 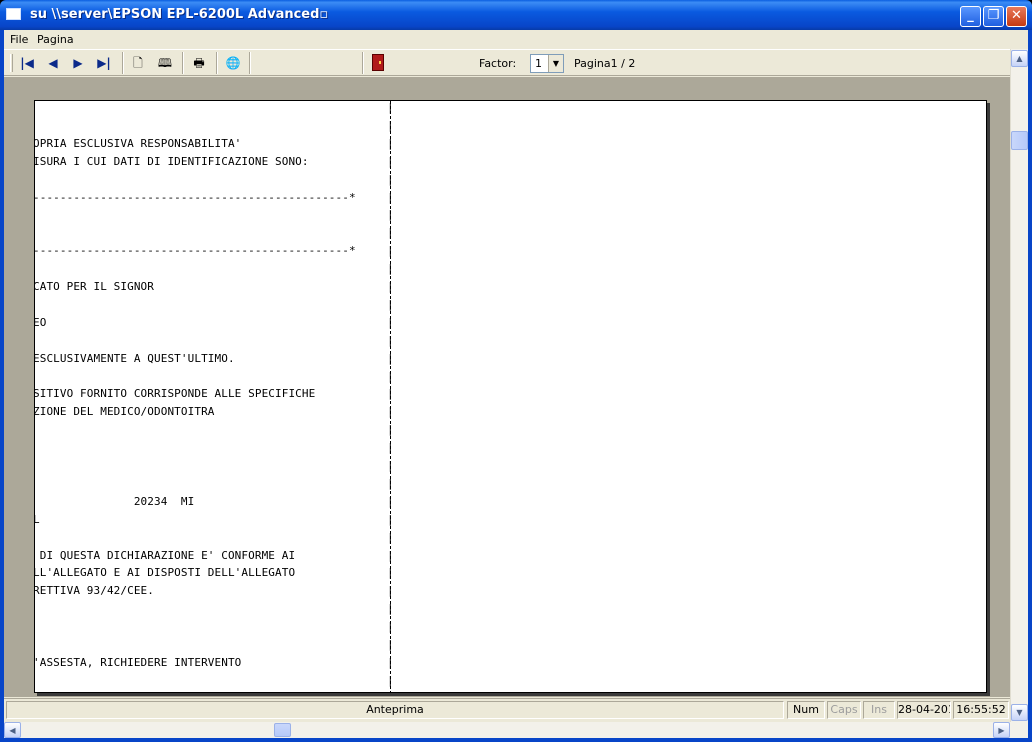 I want to click on document-line: DI QUESTA DICHIARAZIONE E' CONFORME AI, so click(x=165, y=555).